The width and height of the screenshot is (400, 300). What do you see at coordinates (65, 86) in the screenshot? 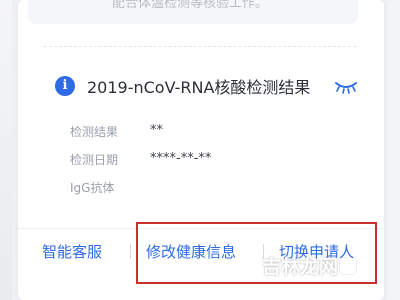
I see `info-icon: i` at bounding box center [65, 86].